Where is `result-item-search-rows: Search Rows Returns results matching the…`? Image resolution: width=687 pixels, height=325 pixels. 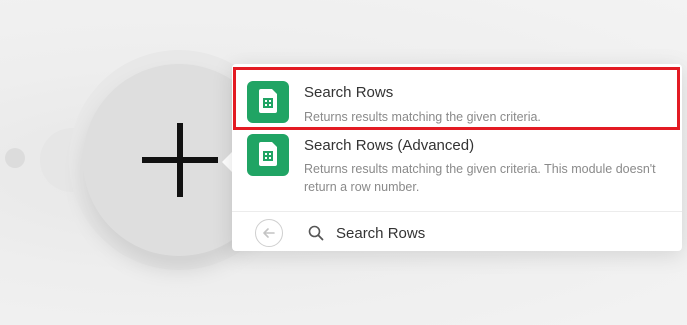
result-item-search-rows: Search Rows Returns results matching the… is located at coordinates (457, 97).